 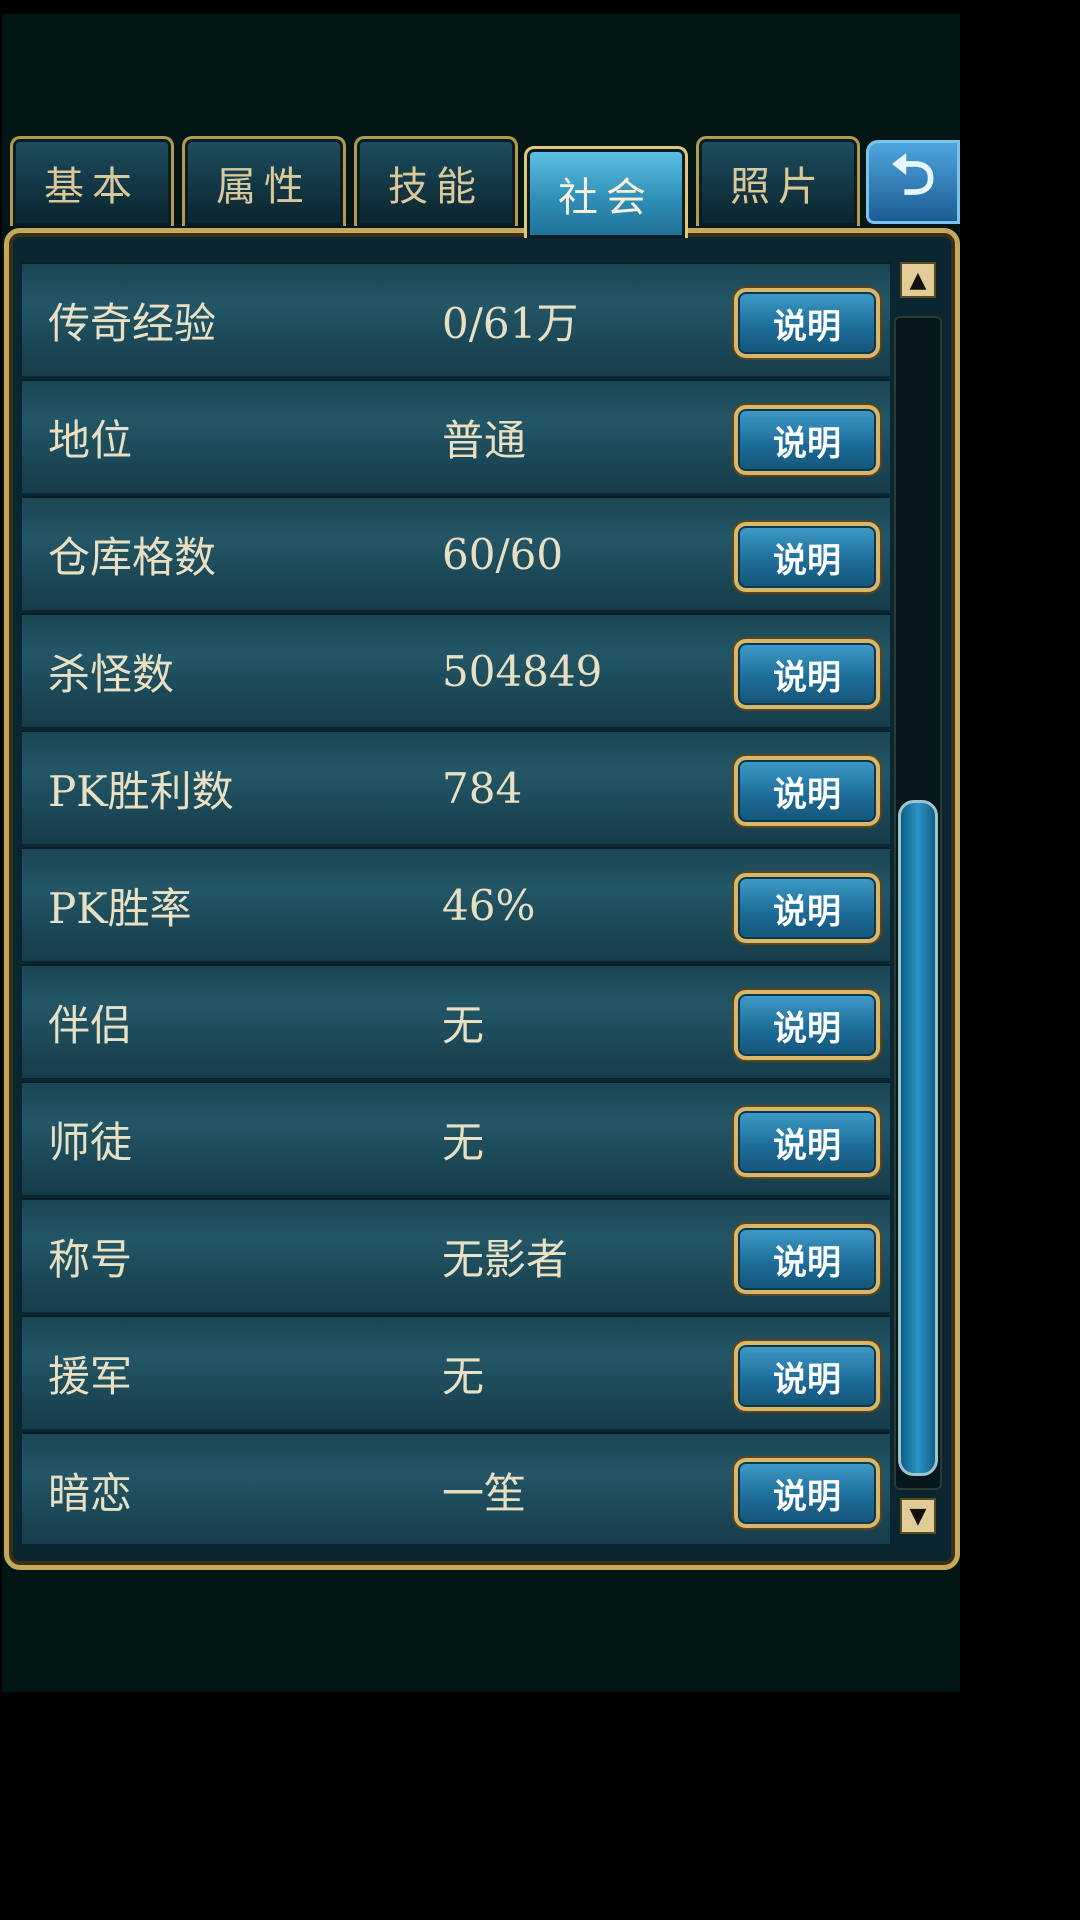 I want to click on stat-row: 称号 无影者 说明, so click(x=456, y=1255).